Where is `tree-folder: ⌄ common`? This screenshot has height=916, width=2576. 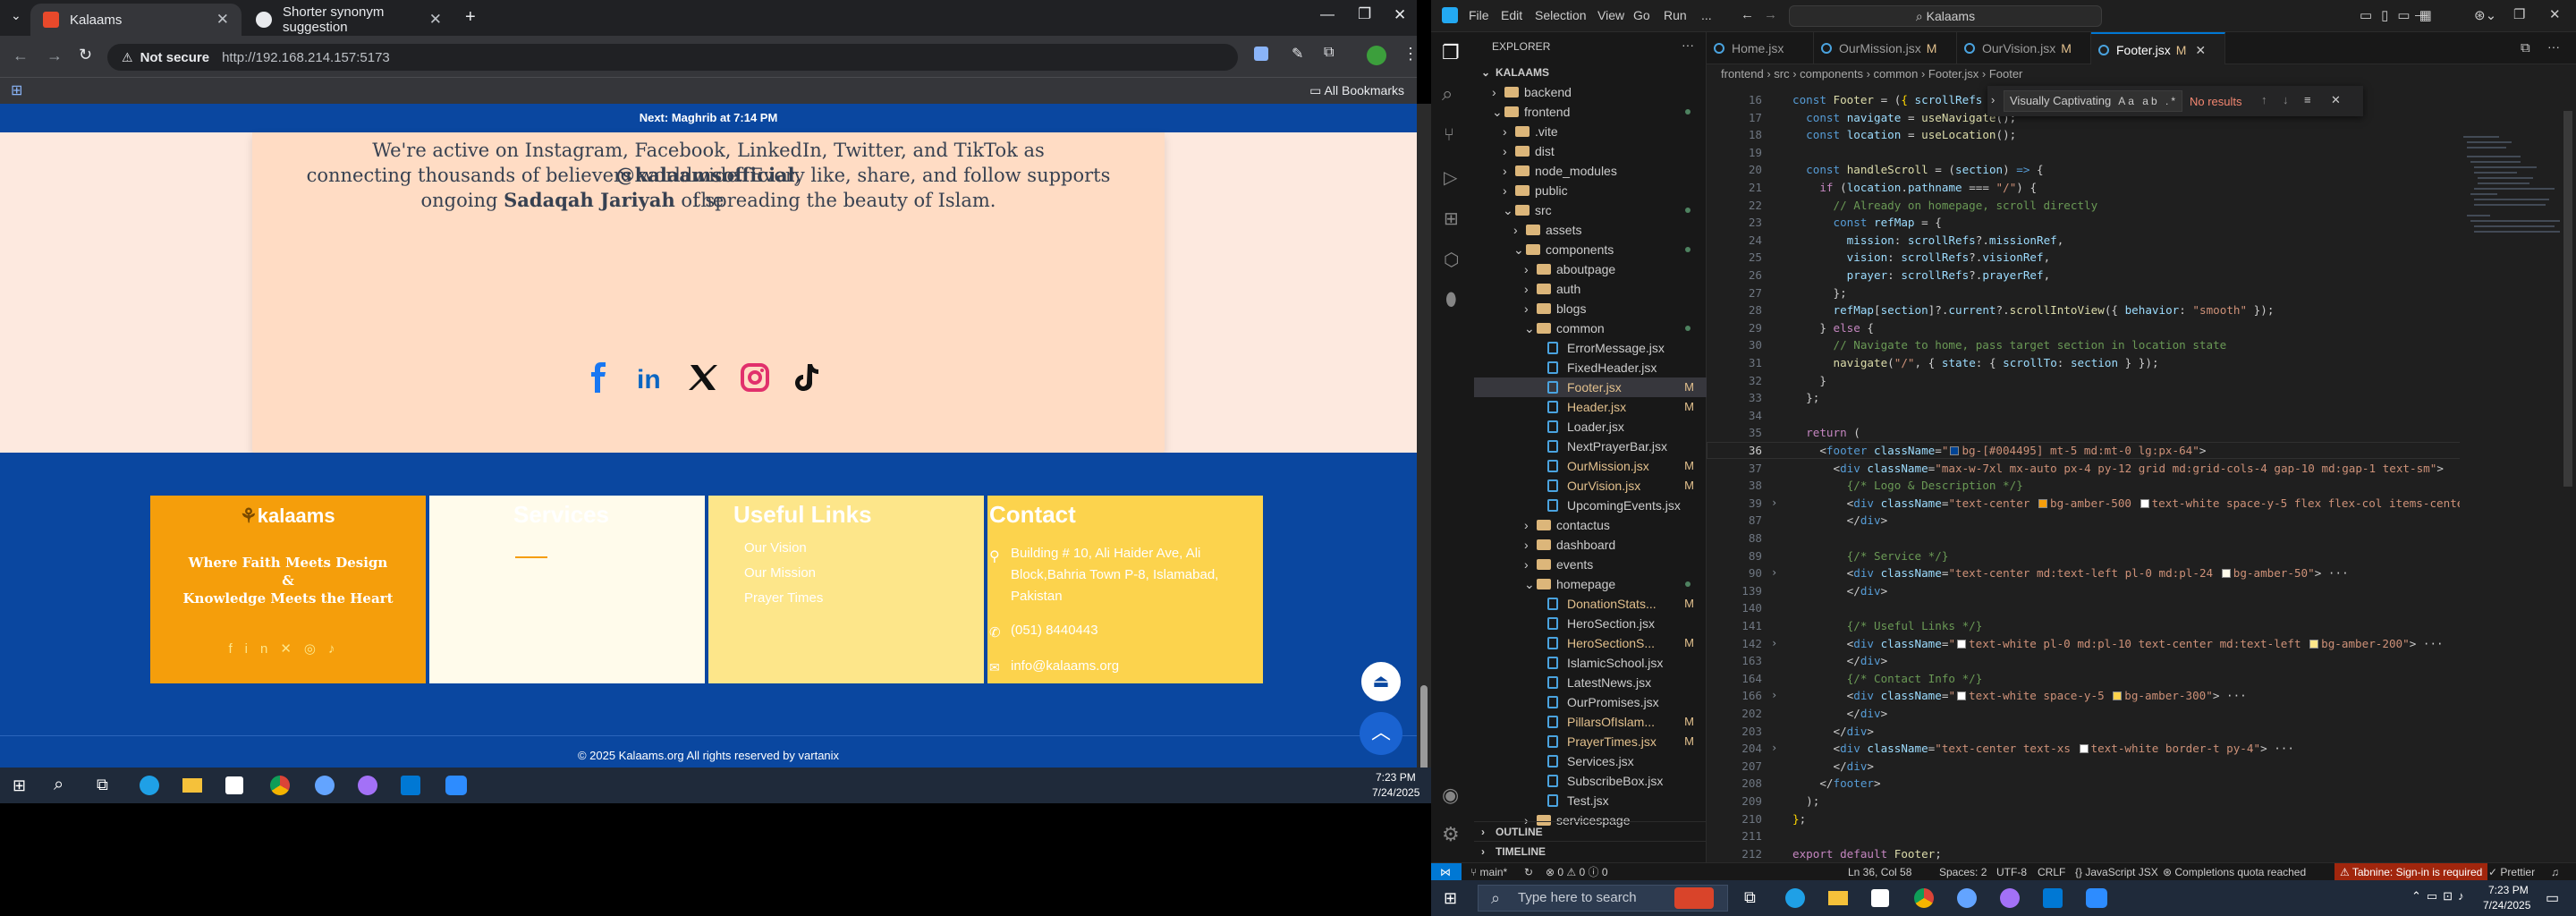 tree-folder: ⌄ common is located at coordinates (1590, 328).